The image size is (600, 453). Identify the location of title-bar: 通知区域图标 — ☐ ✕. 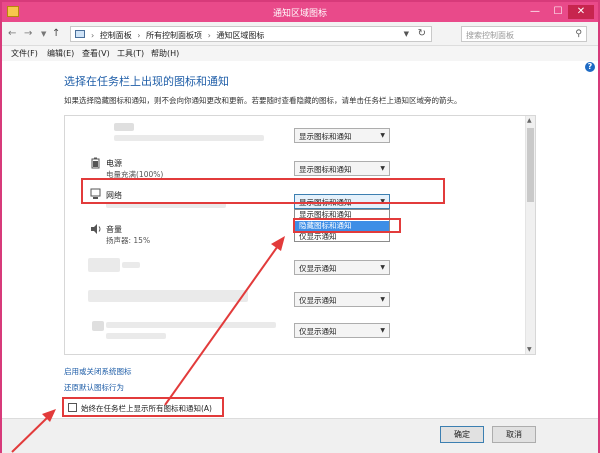
(300, 12).